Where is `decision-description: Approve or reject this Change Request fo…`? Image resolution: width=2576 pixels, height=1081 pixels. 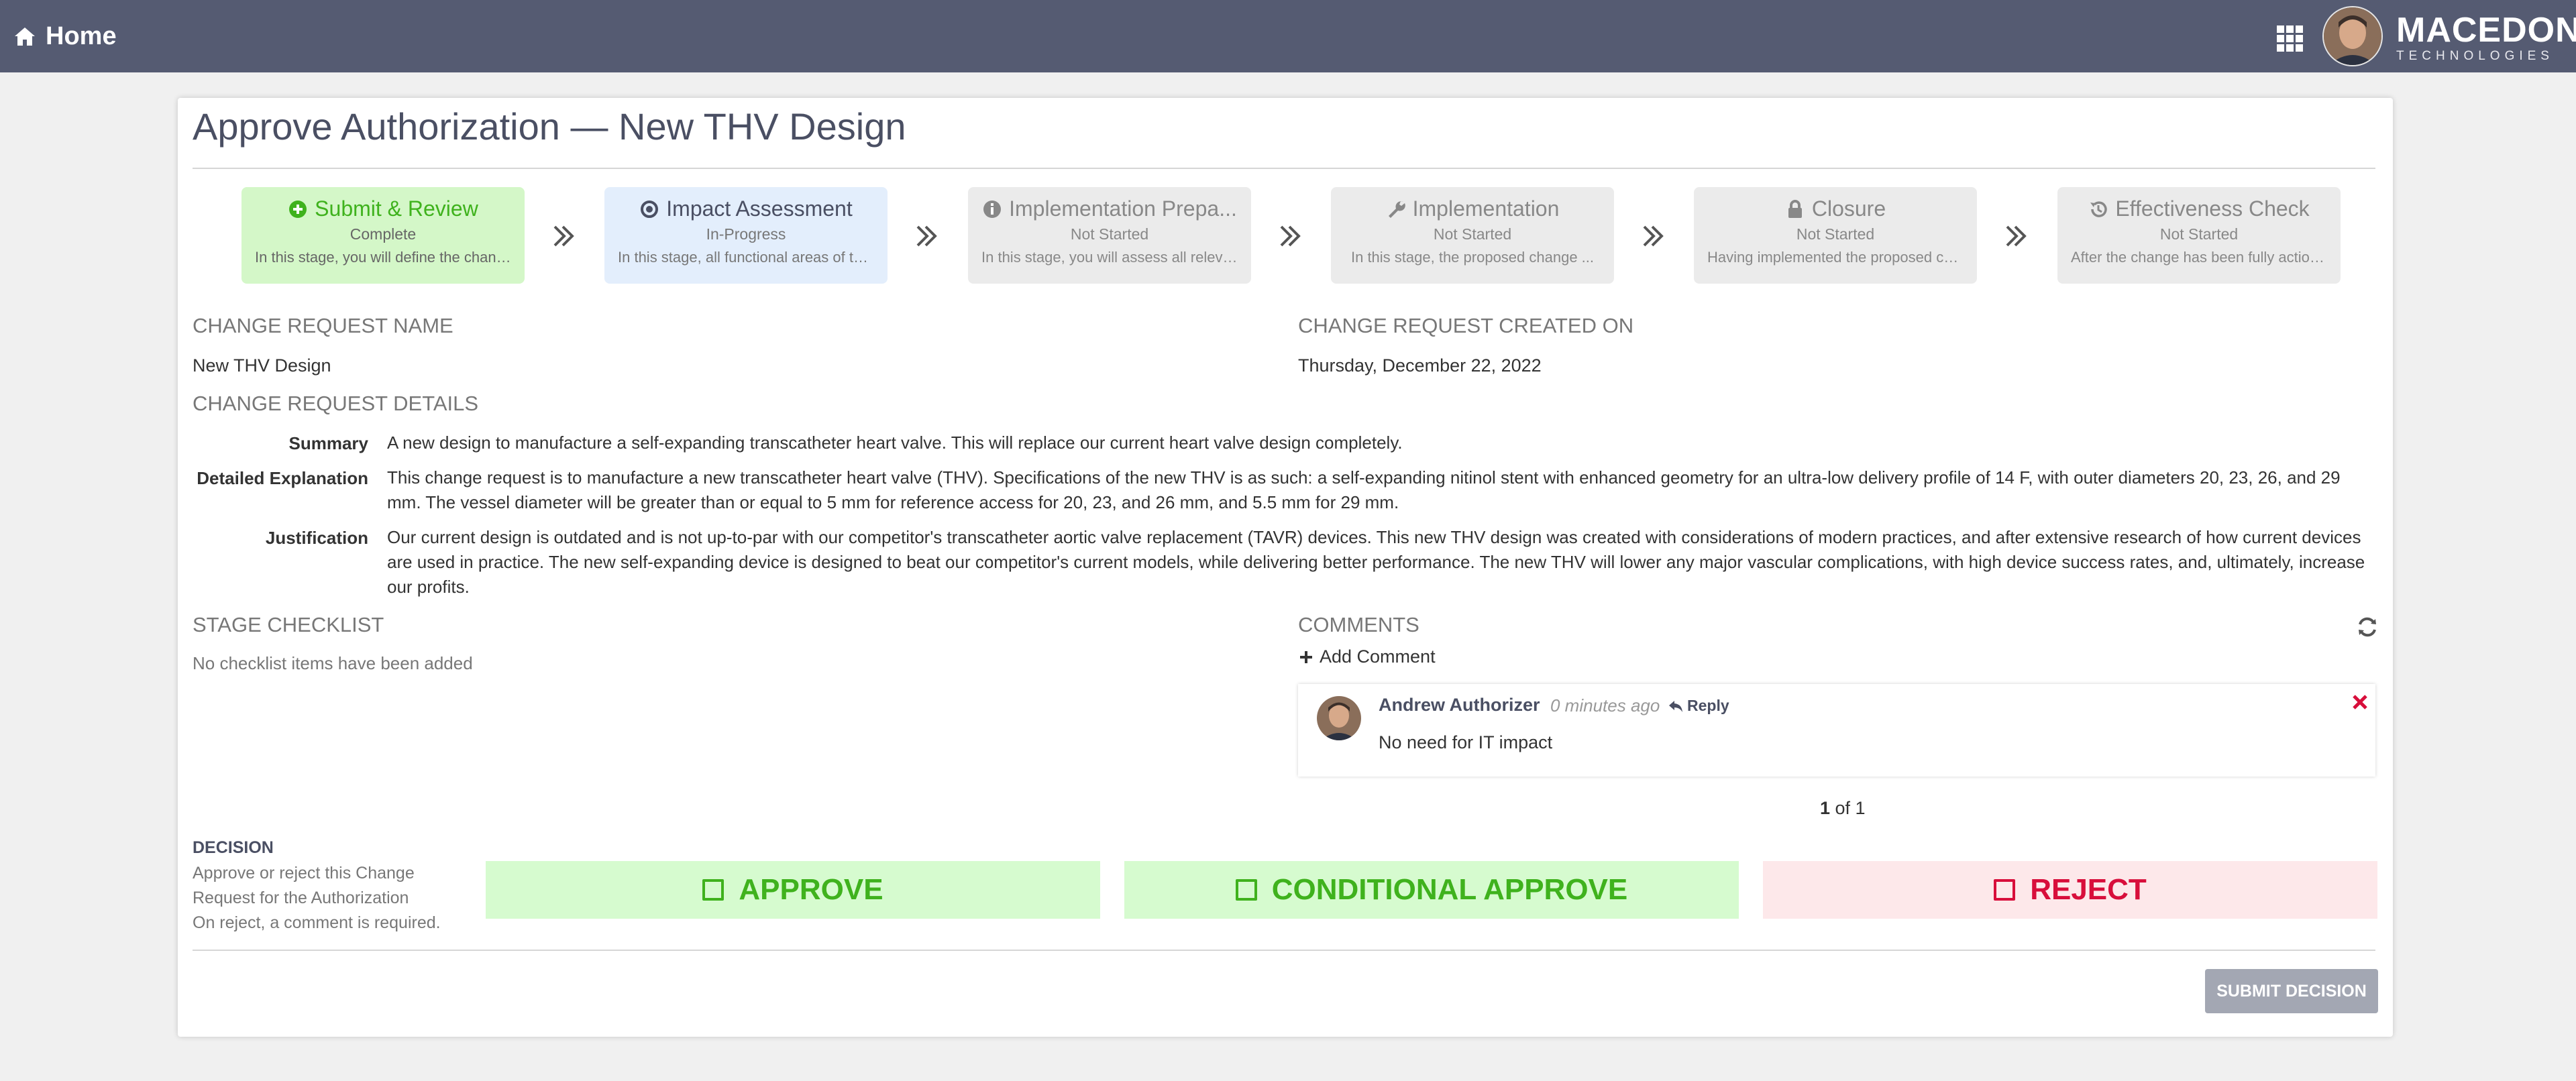 decision-description: Approve or reject this Change Request fo… is located at coordinates (333, 898).